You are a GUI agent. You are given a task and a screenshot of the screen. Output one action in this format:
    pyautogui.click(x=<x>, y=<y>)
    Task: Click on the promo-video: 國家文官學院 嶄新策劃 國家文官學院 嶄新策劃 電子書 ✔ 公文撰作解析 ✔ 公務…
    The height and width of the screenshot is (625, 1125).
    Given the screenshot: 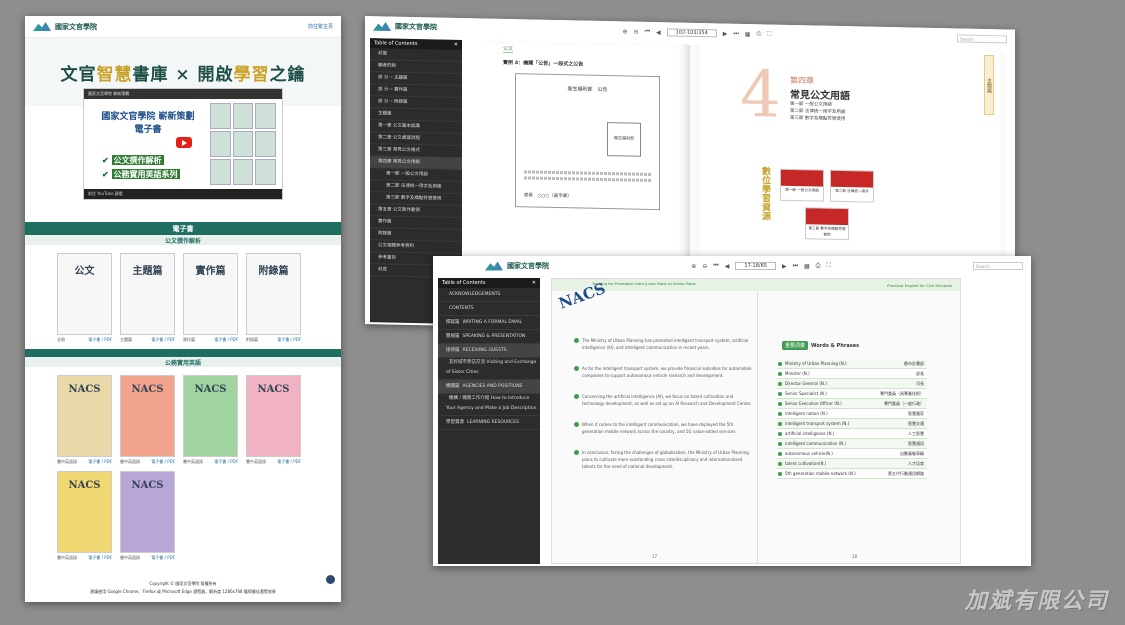 What is the action you would take?
    pyautogui.click(x=183, y=144)
    